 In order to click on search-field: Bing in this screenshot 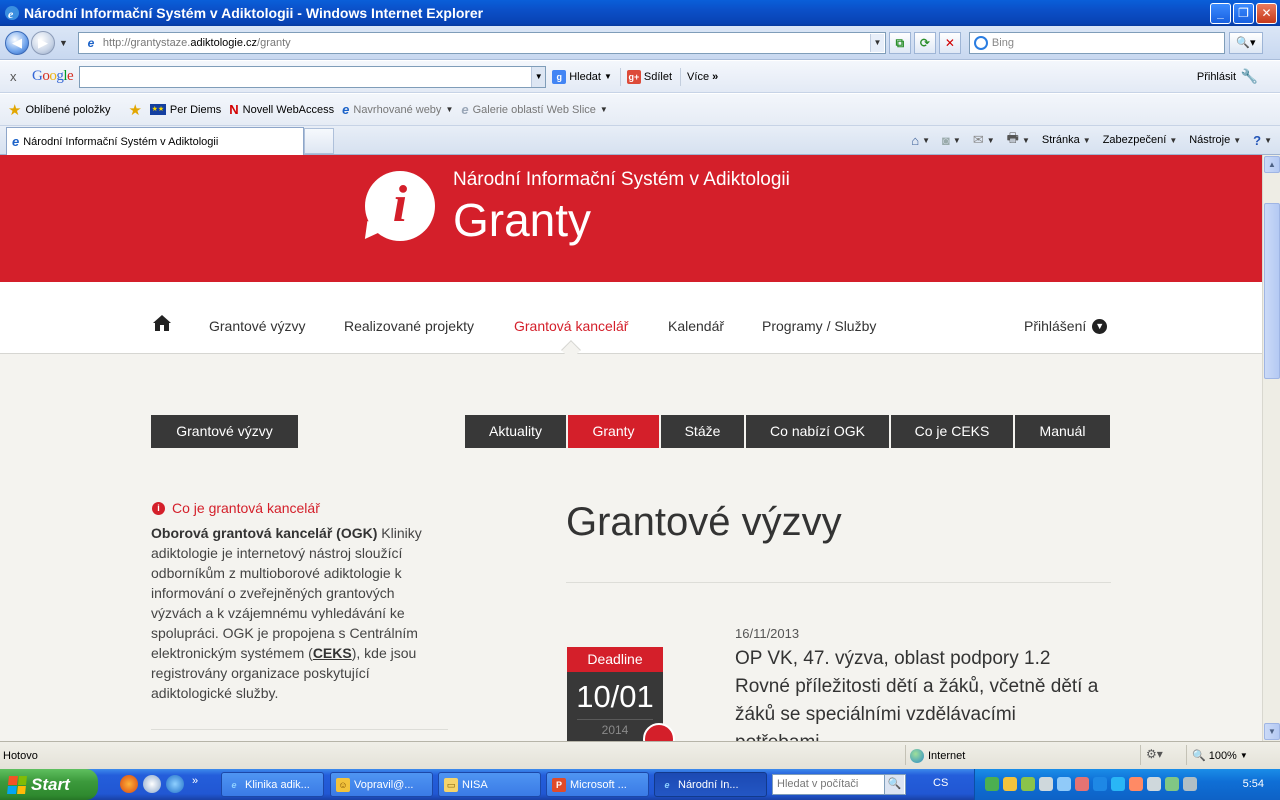, I will do `click(1096, 42)`.